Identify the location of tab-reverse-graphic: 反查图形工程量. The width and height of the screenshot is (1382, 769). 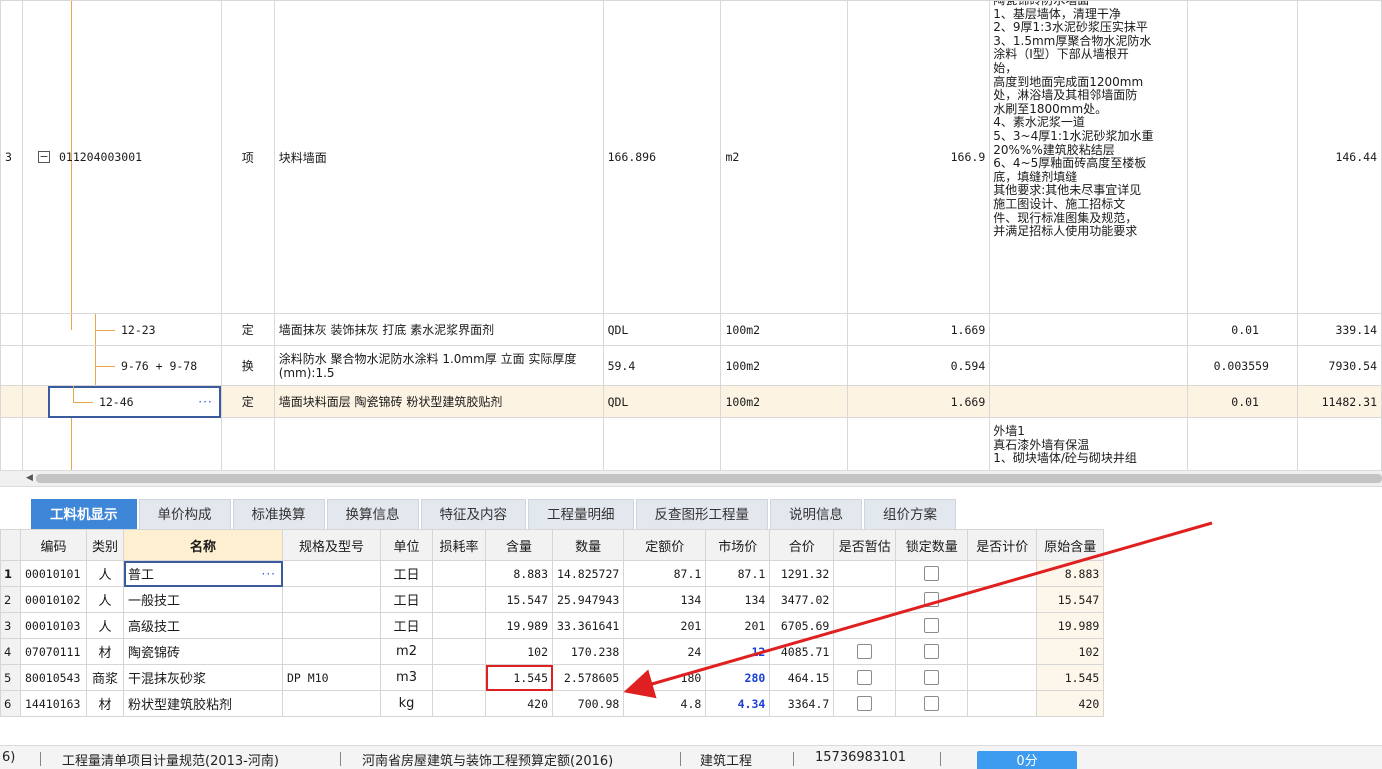
(701, 514).